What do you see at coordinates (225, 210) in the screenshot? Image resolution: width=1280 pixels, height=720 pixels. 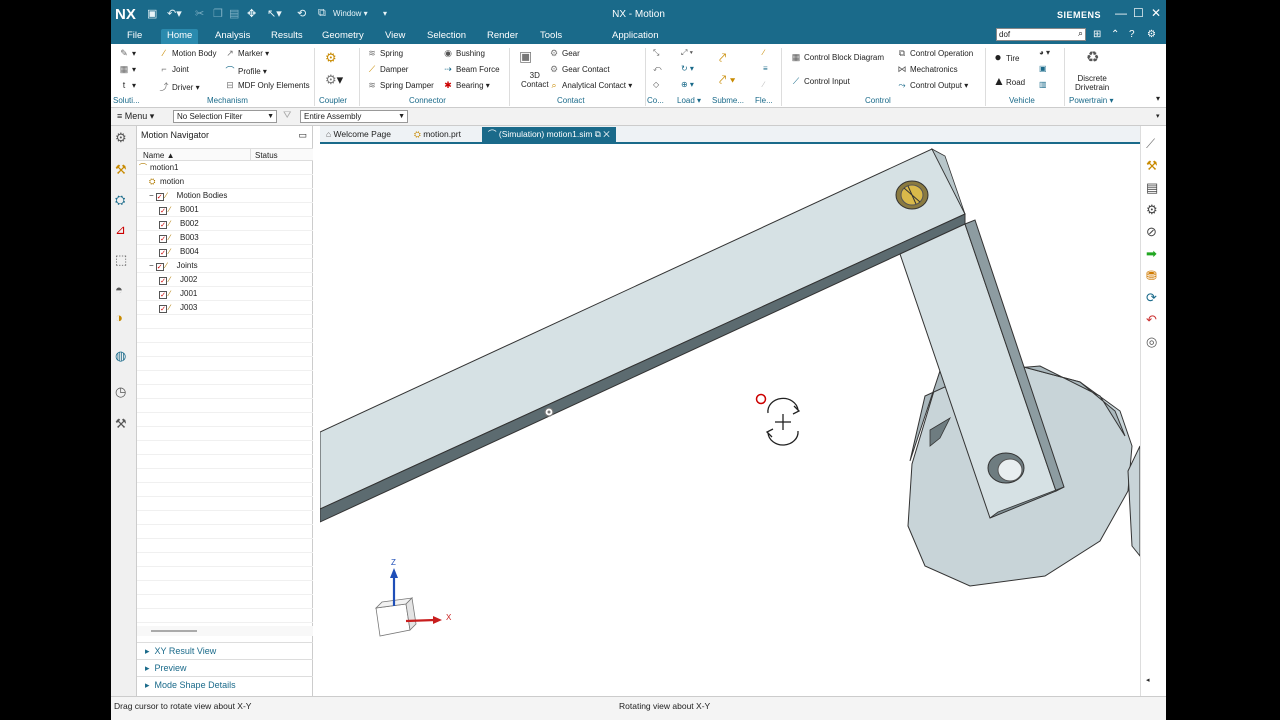 I see `tree-row: ✓ ∕ B001` at bounding box center [225, 210].